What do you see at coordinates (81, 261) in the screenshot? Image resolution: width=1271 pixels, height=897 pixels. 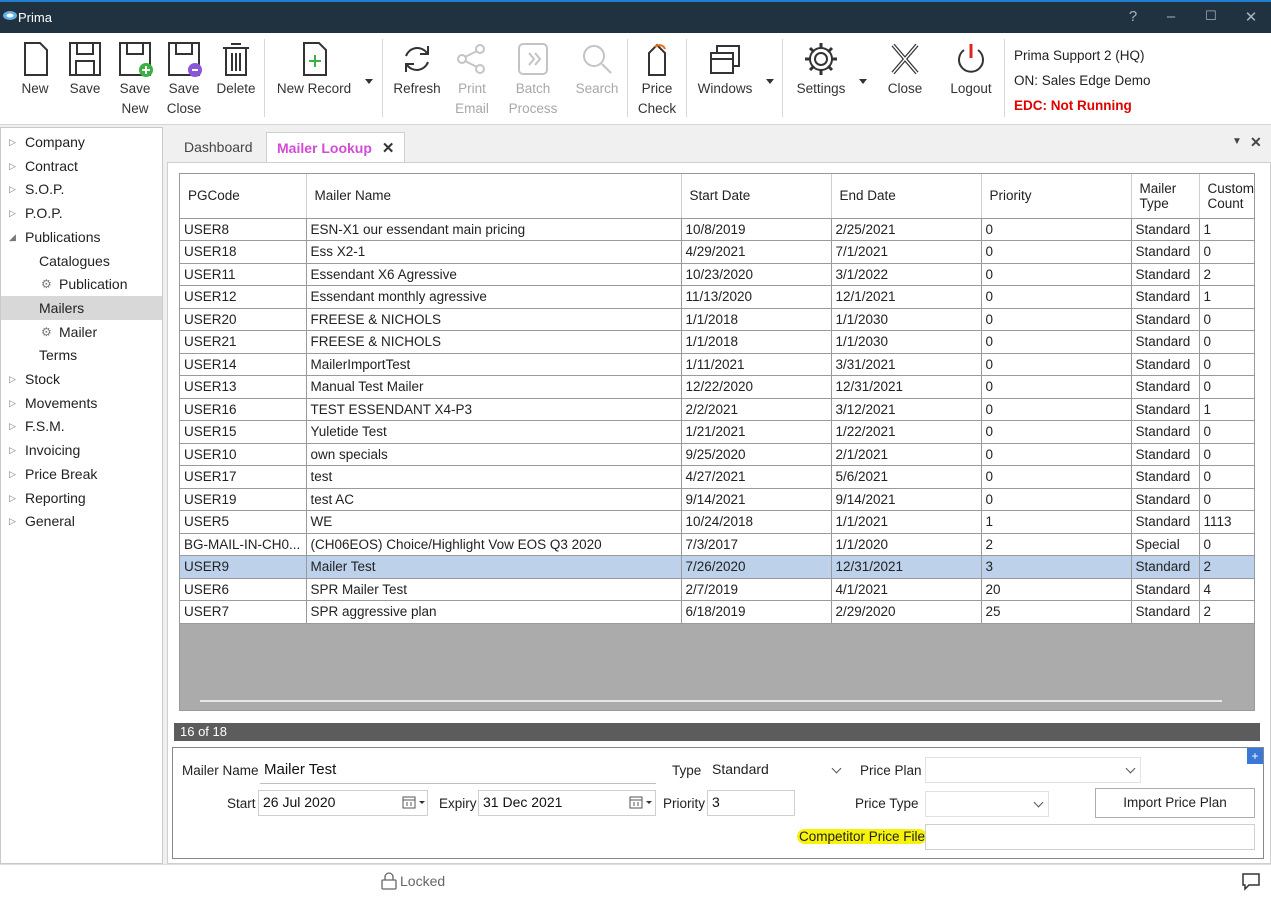 I see `sidebar-item-catalogues: Catalogues` at bounding box center [81, 261].